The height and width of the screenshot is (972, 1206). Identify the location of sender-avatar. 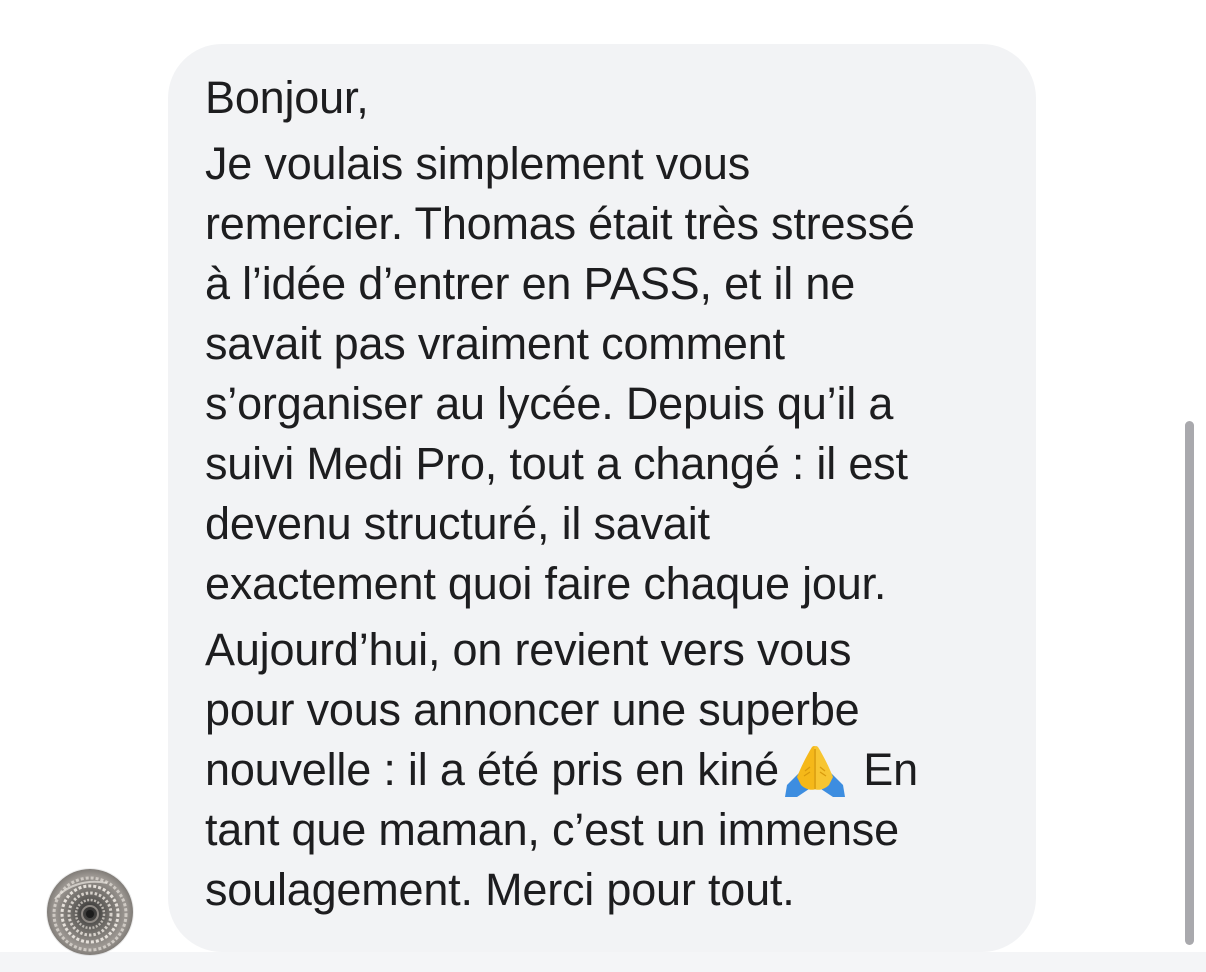
(90, 912).